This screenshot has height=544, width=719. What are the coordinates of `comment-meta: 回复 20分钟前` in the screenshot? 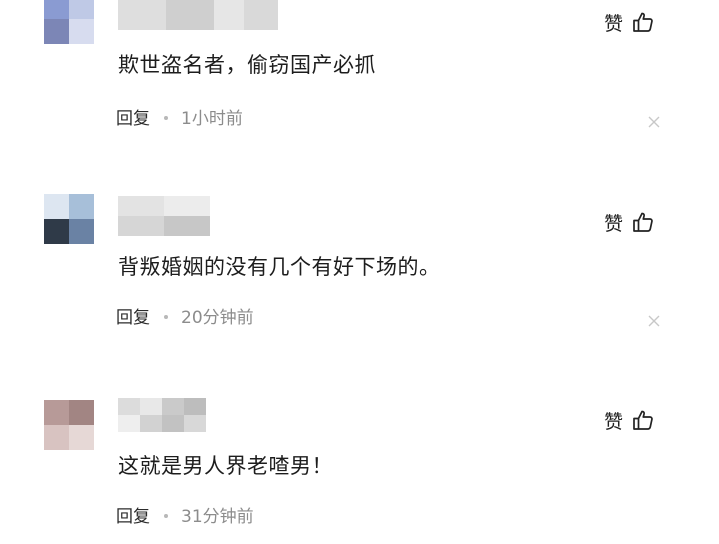 It's located at (185, 318).